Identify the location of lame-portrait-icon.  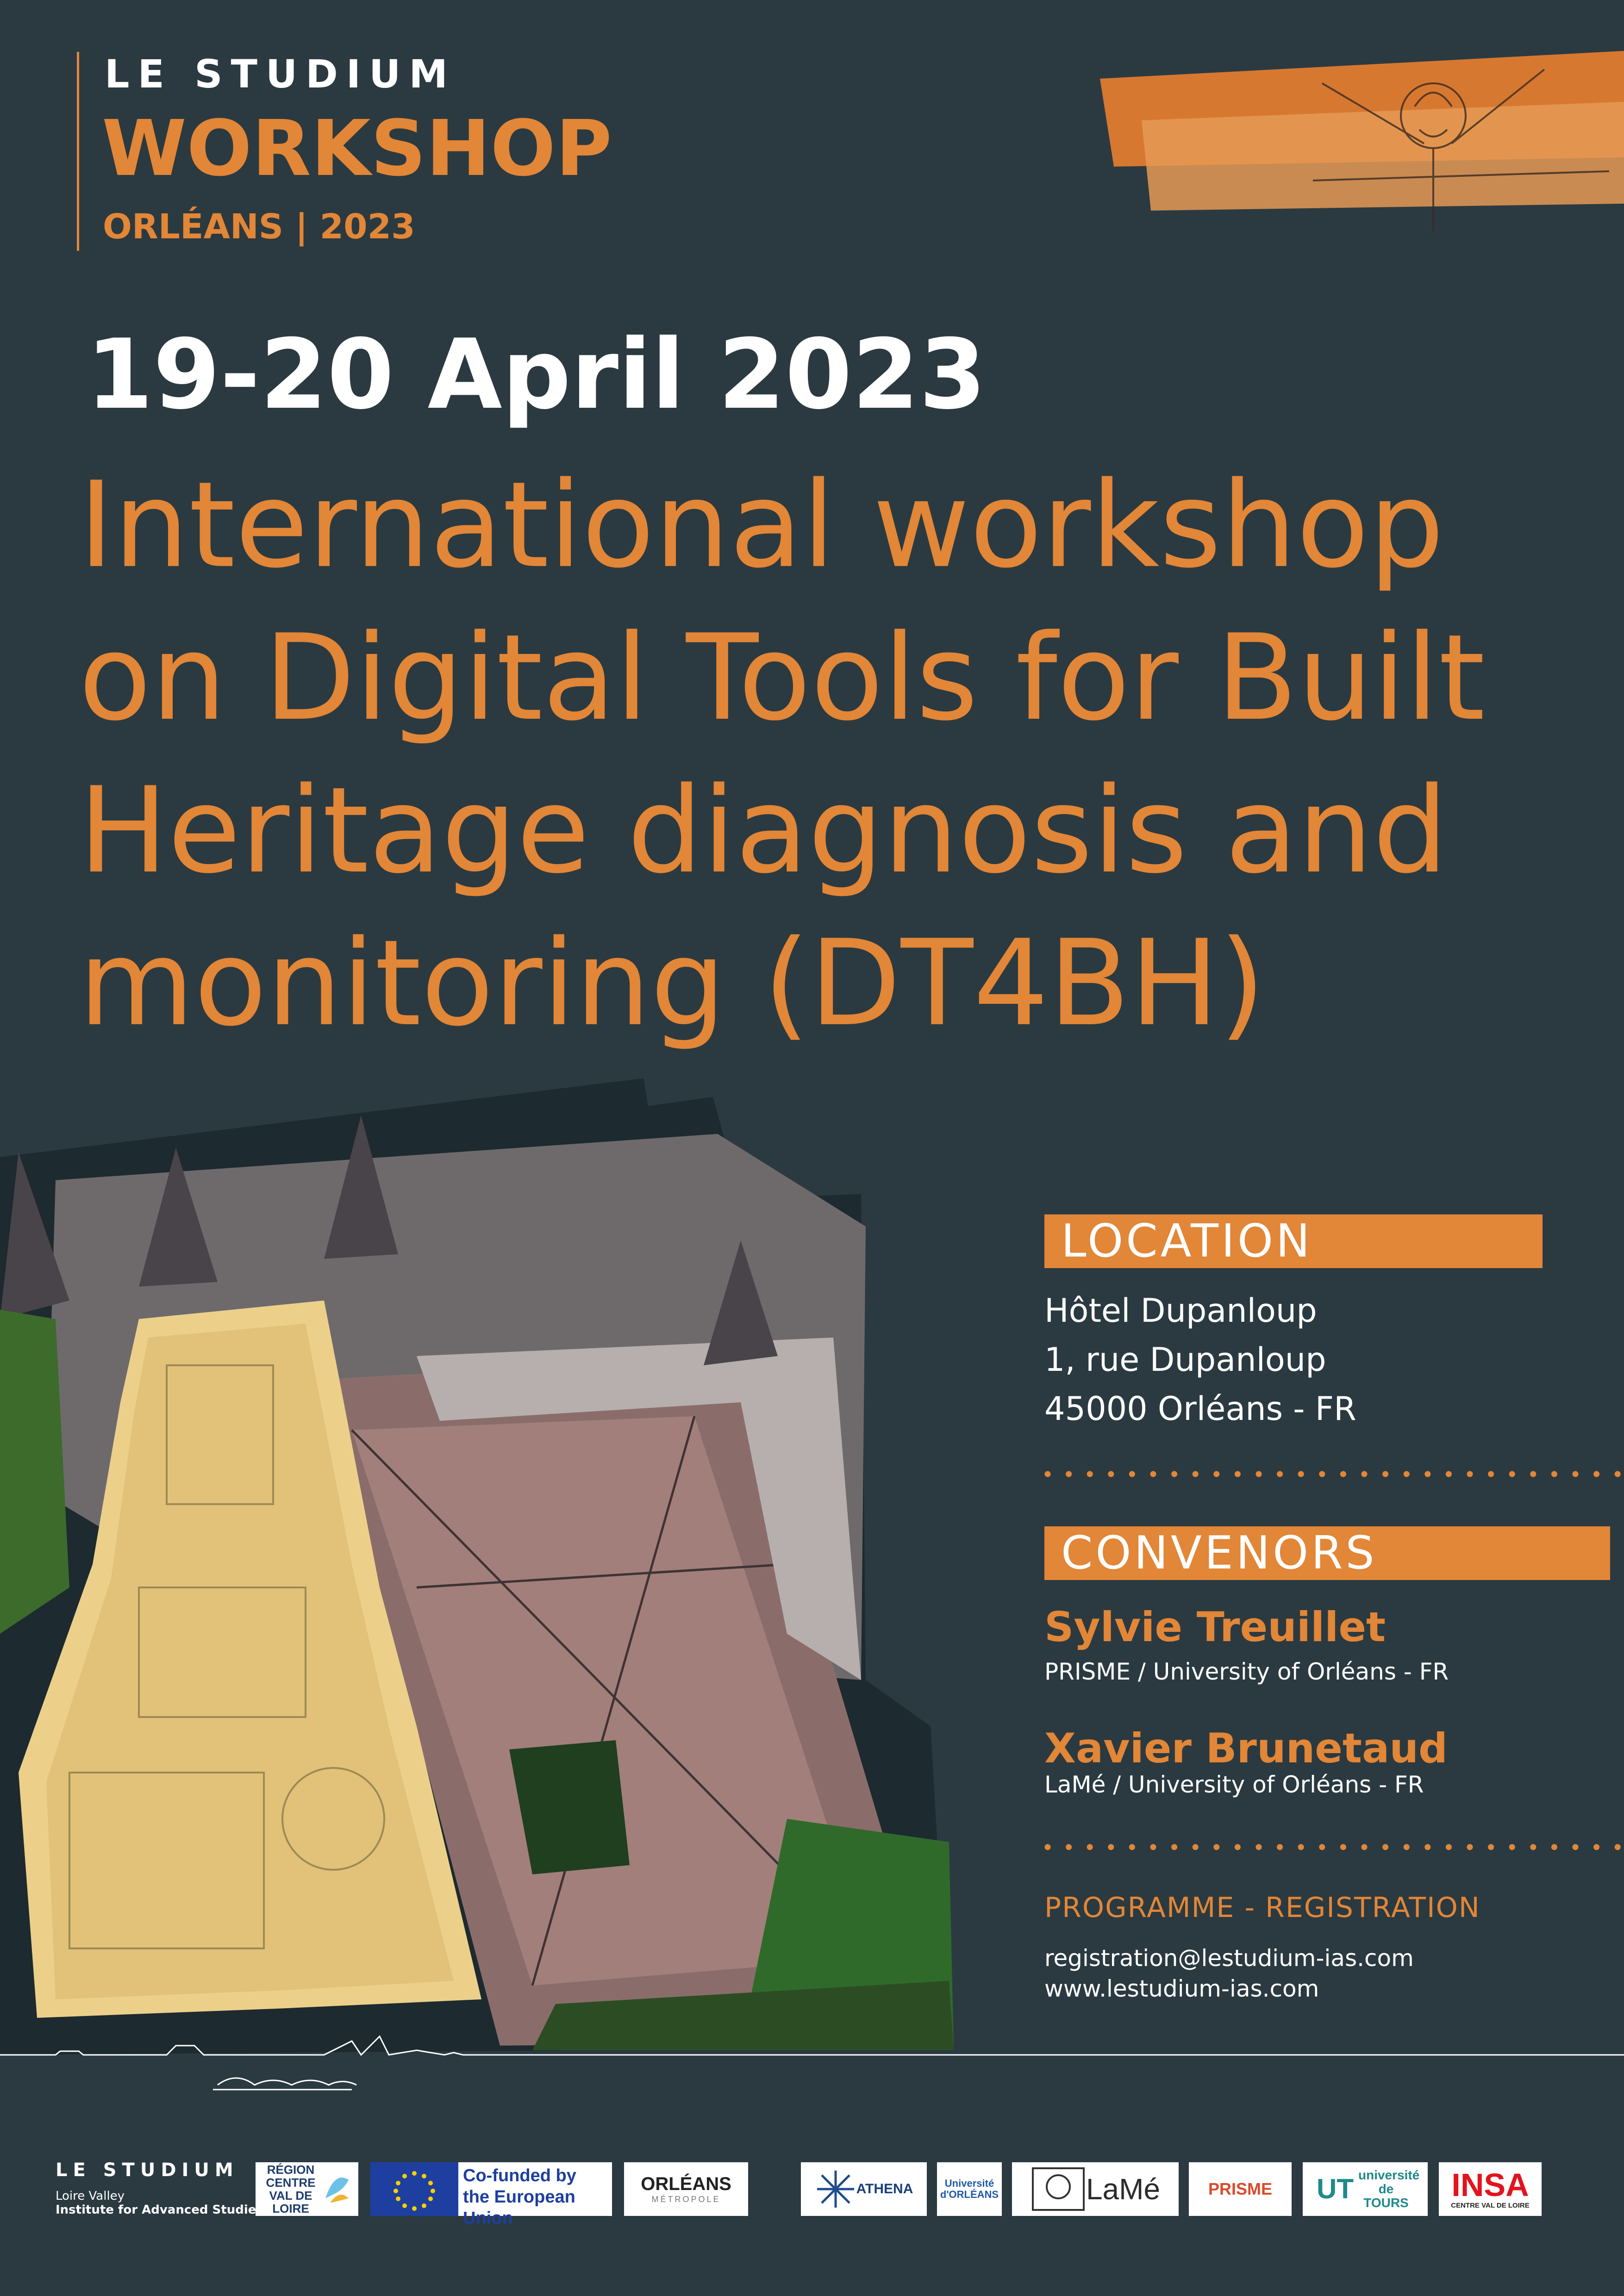
(1058, 2189).